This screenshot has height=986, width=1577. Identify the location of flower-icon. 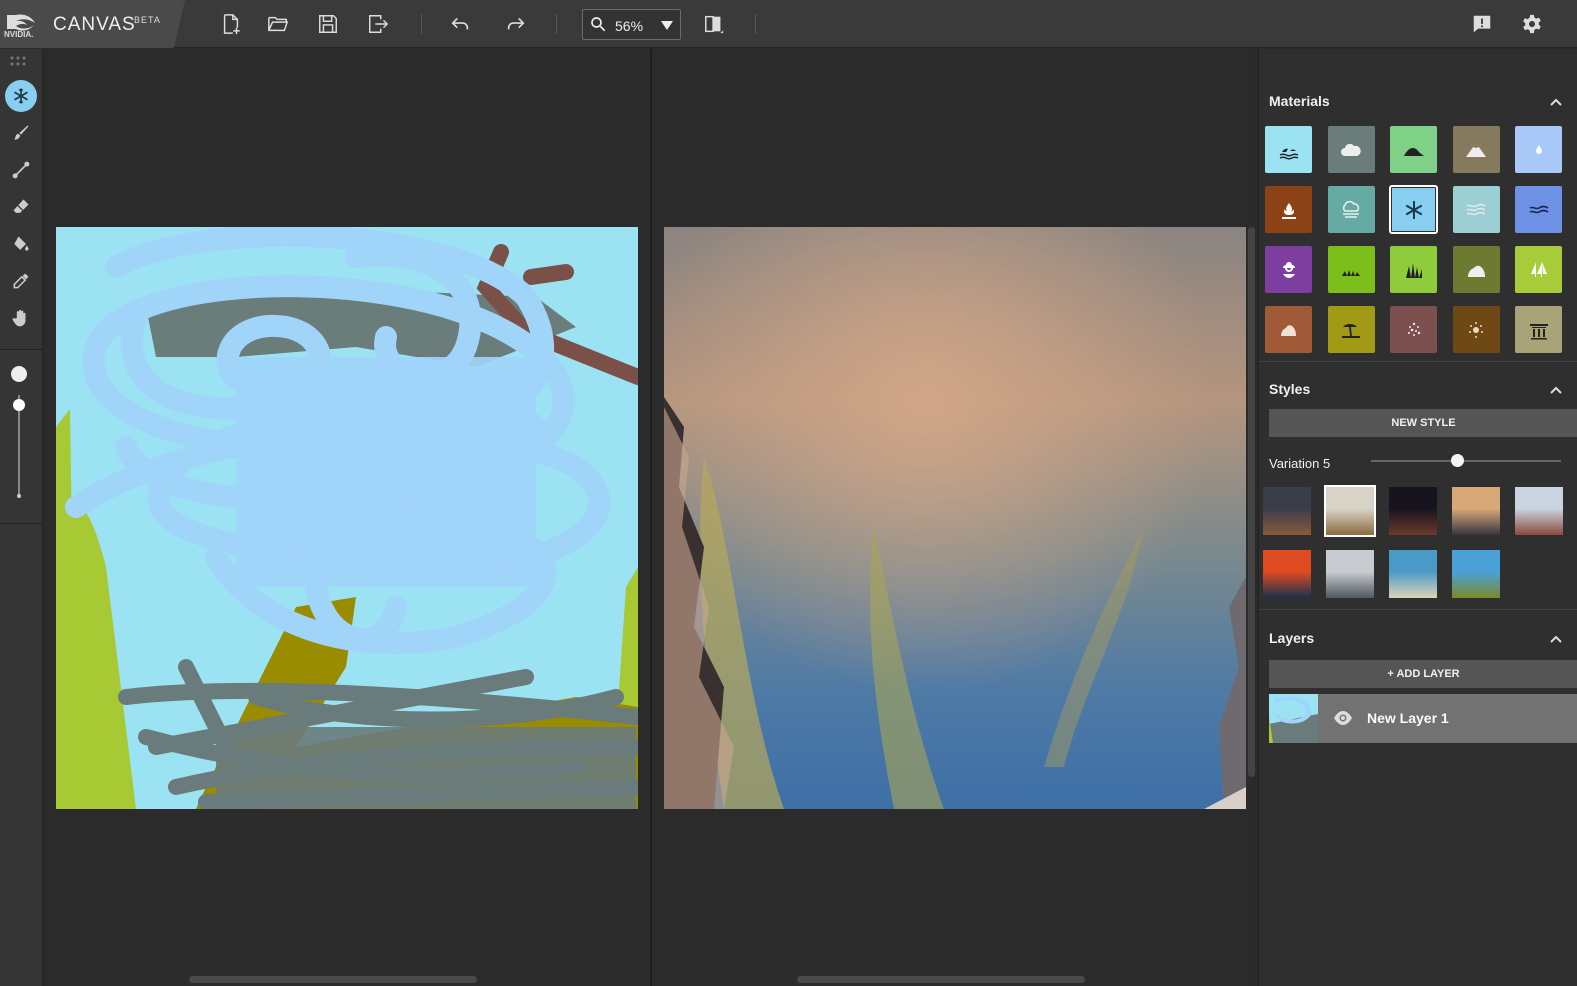
(1288, 269).